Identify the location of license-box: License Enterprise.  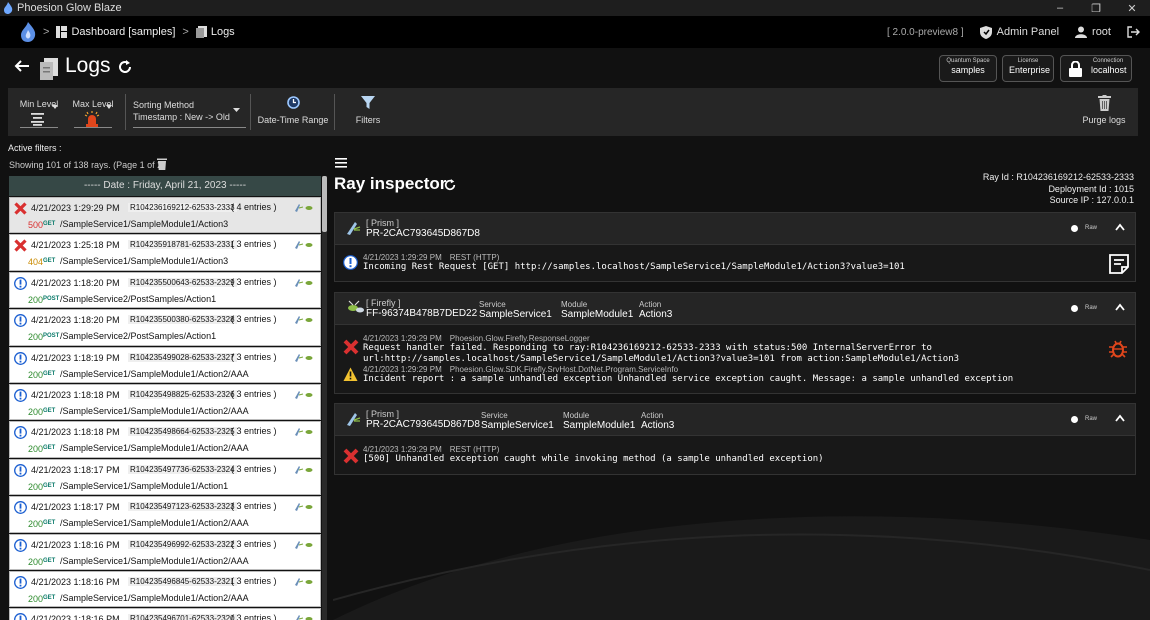
(1028, 68).